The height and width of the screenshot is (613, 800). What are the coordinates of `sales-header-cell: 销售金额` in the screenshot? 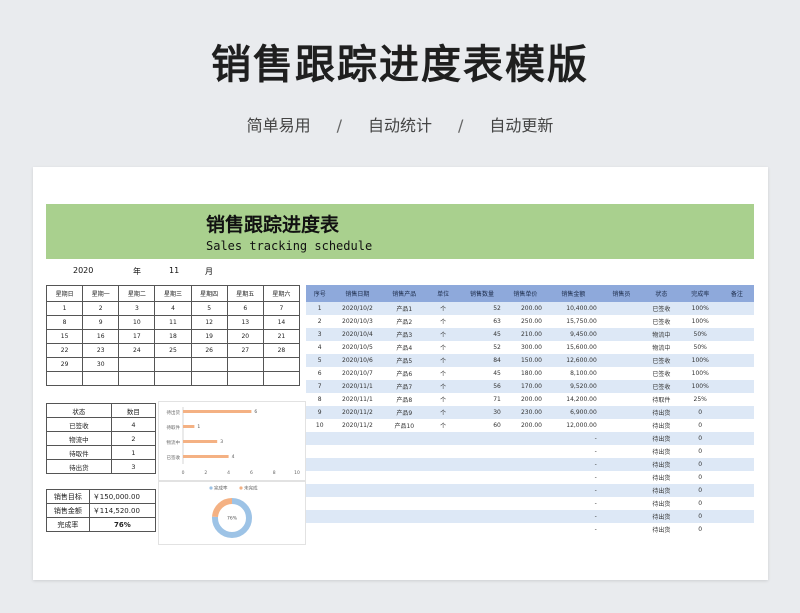 It's located at (573, 293).